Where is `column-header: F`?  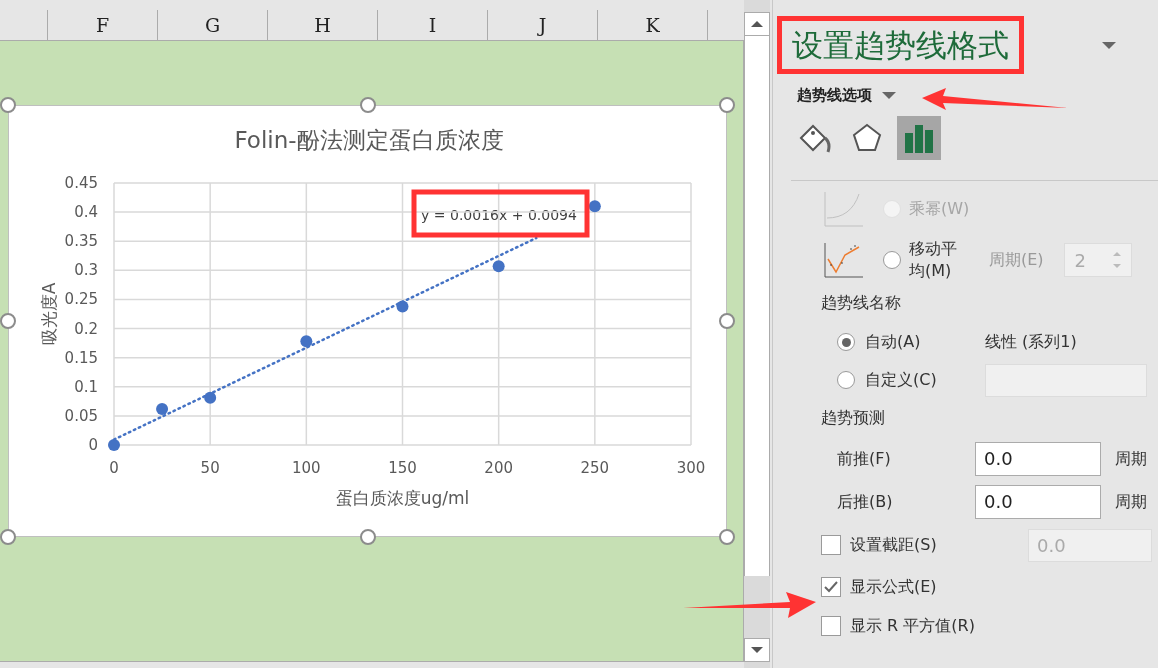
column-header: F is located at coordinates (103, 25).